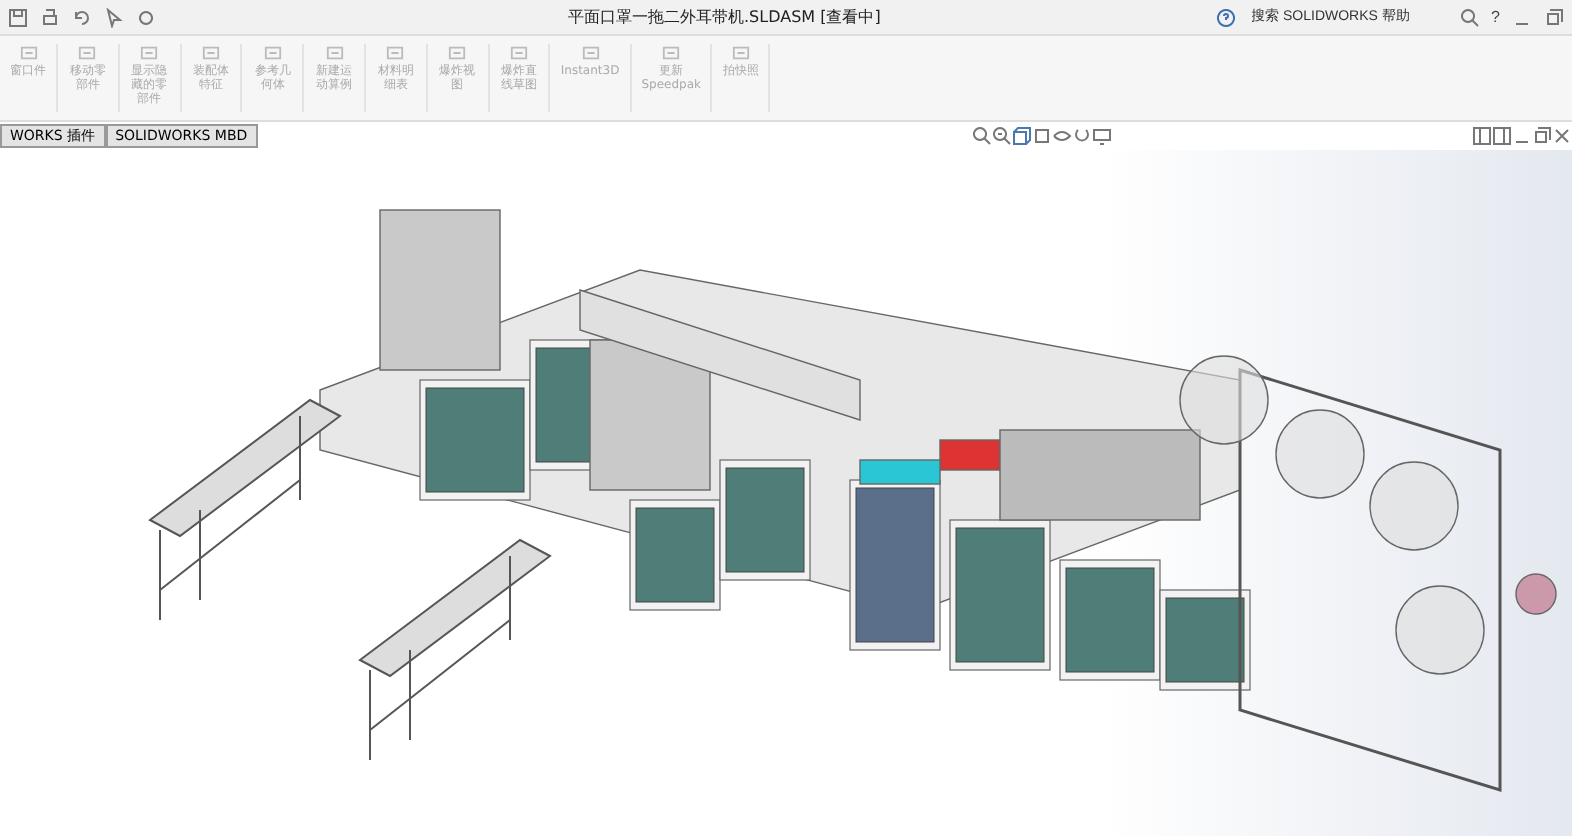  What do you see at coordinates (1062, 136) in the screenshot?
I see `hide-show-icon` at bounding box center [1062, 136].